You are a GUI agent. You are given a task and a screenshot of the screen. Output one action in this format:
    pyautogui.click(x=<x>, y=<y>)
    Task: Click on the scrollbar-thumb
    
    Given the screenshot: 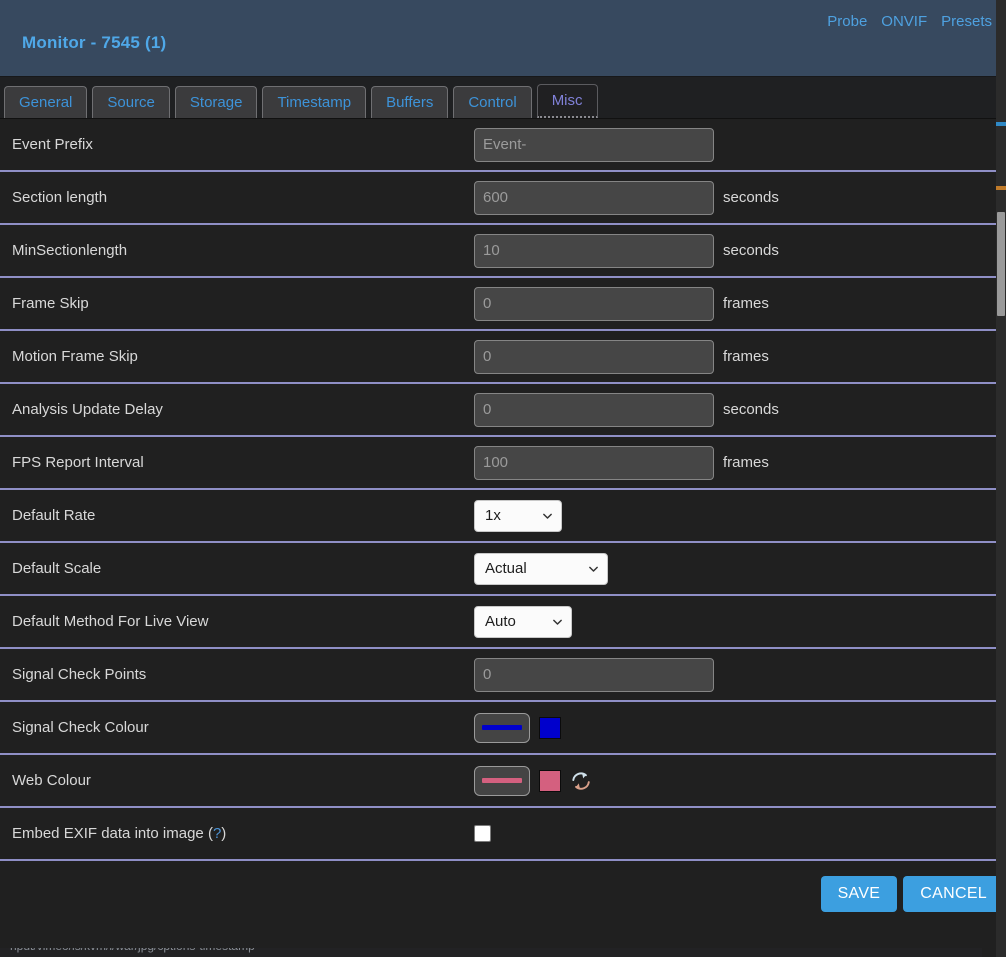 What is the action you would take?
    pyautogui.click(x=1001, y=264)
    